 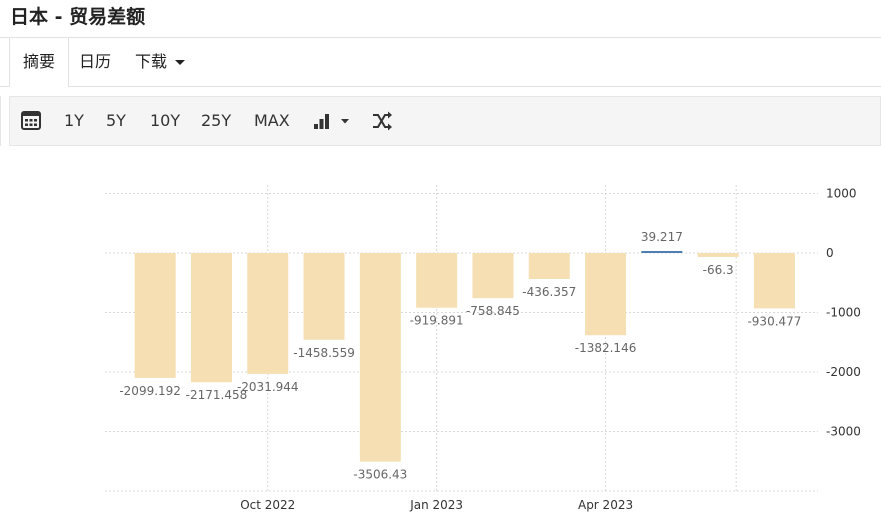 I want to click on data-label: -1458.559, so click(x=324, y=353).